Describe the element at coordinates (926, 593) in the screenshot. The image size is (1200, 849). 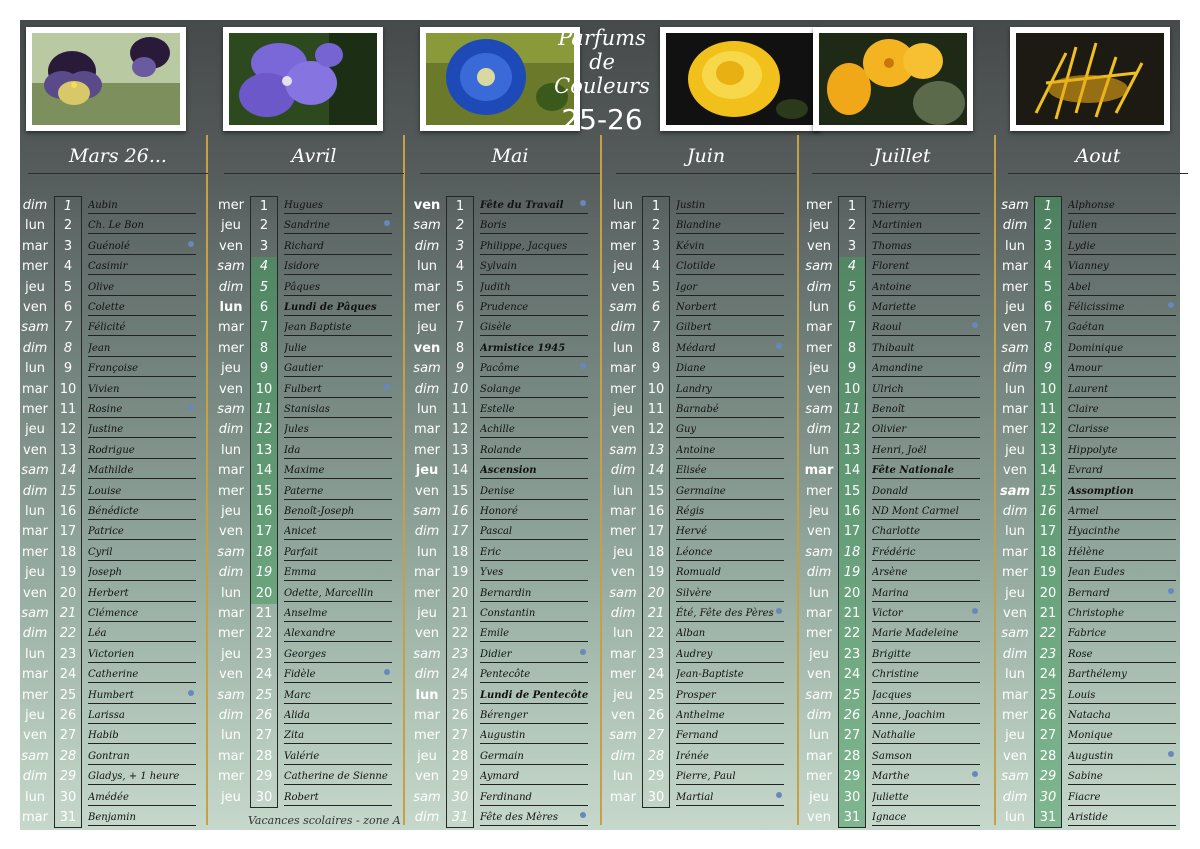
I see `saint-name: Marina` at that location.